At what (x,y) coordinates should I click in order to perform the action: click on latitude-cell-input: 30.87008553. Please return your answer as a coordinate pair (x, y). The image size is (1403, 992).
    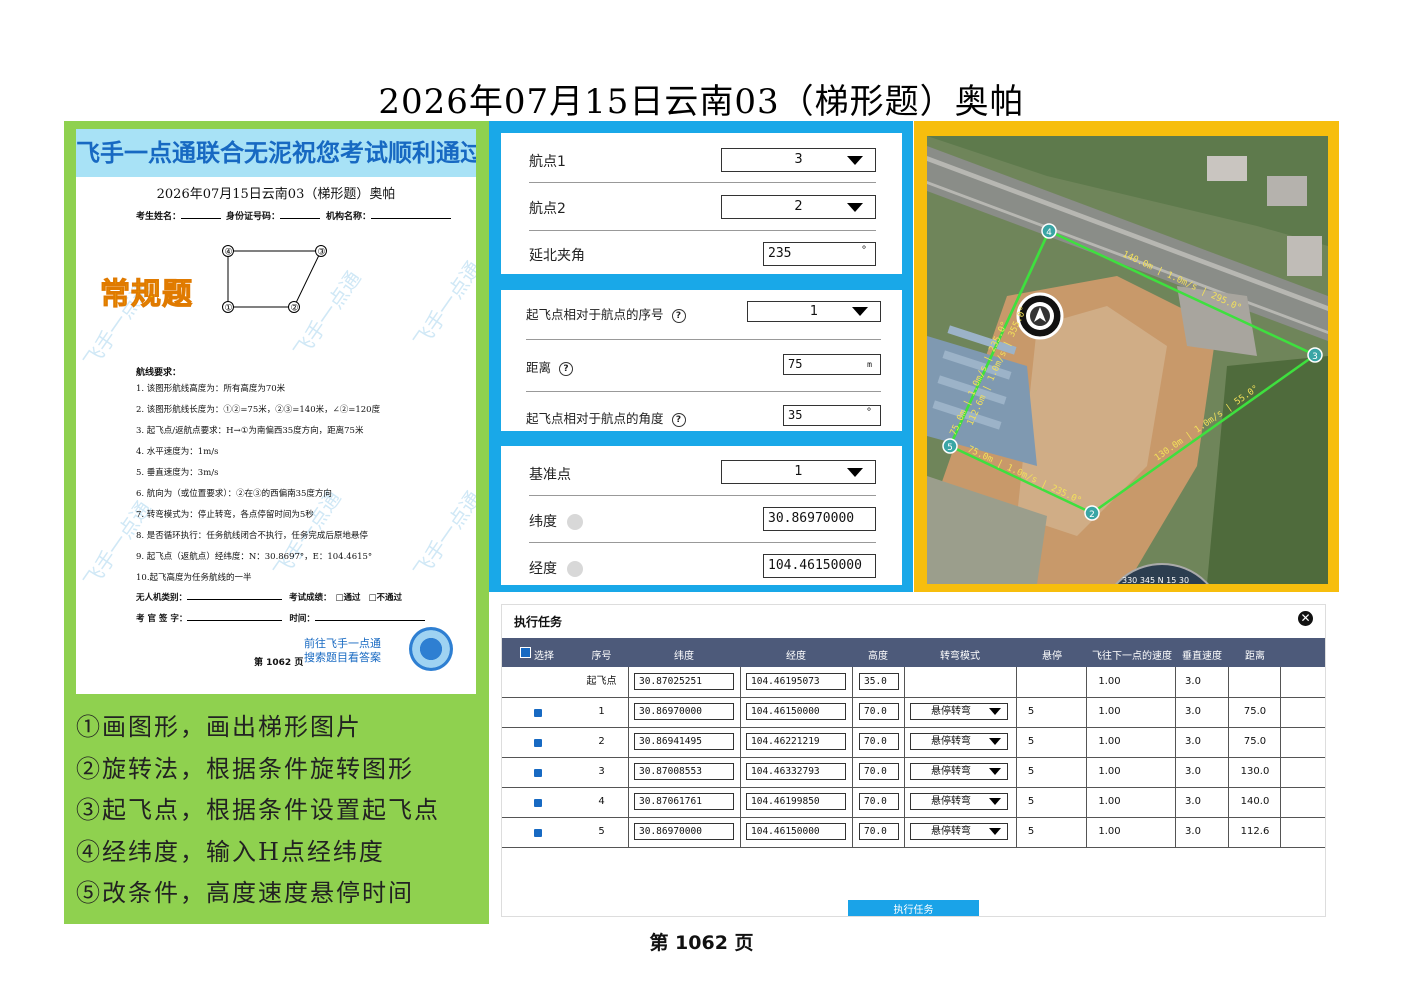
    Looking at the image, I should click on (684, 771).